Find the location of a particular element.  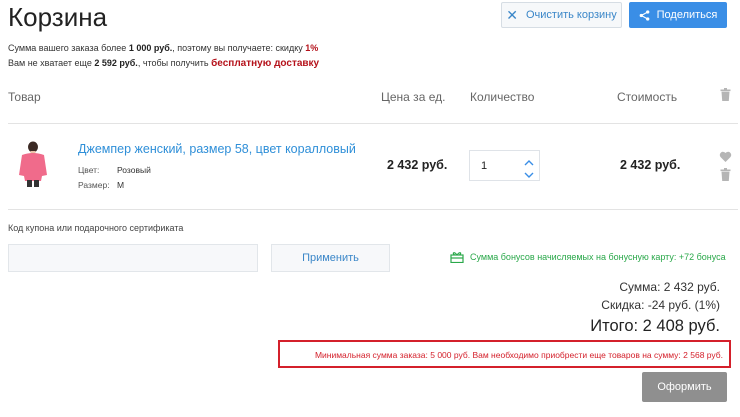

delete-all-icon is located at coordinates (725, 97).